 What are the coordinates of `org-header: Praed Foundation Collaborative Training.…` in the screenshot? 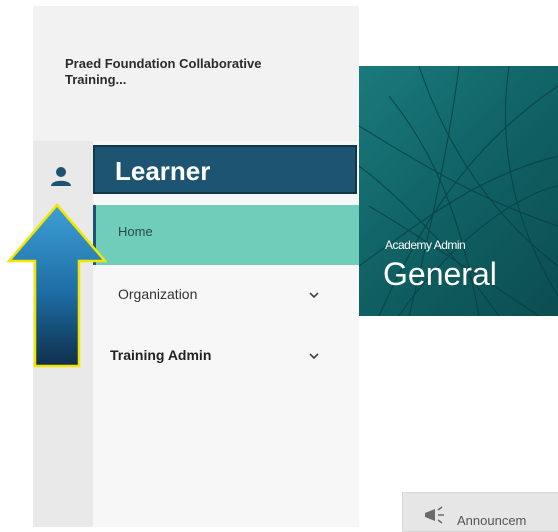 It's located at (196, 73).